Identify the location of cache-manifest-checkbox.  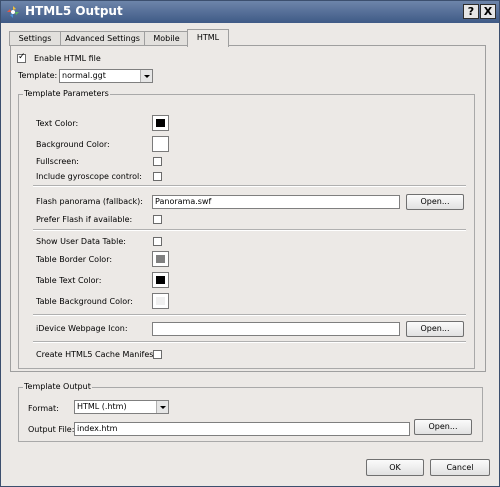
(157, 354).